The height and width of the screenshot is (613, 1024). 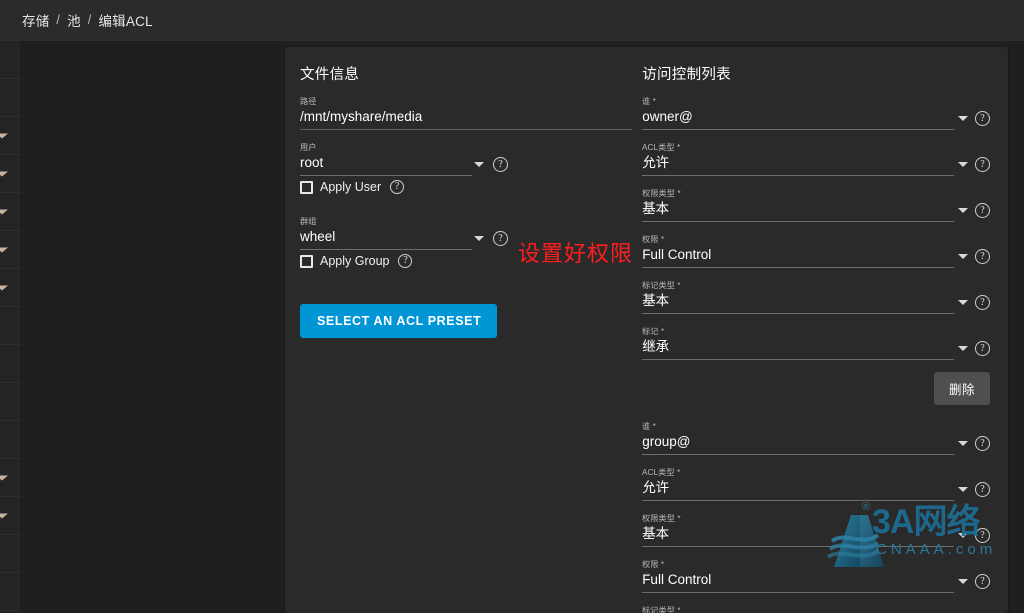 I want to click on breadcrumb-item-pool: 池, so click(x=74, y=20).